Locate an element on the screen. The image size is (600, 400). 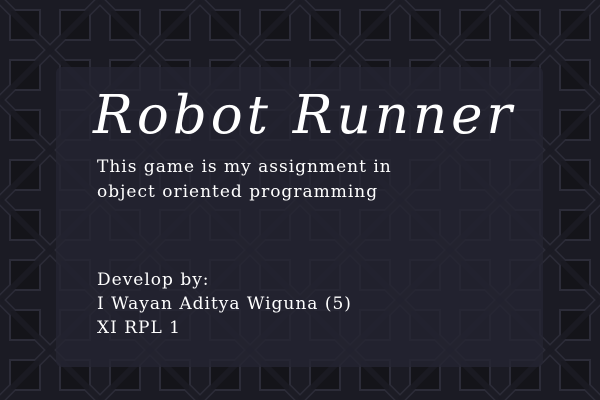
description-line-1: This game is my assignment in is located at coordinates (244, 167).